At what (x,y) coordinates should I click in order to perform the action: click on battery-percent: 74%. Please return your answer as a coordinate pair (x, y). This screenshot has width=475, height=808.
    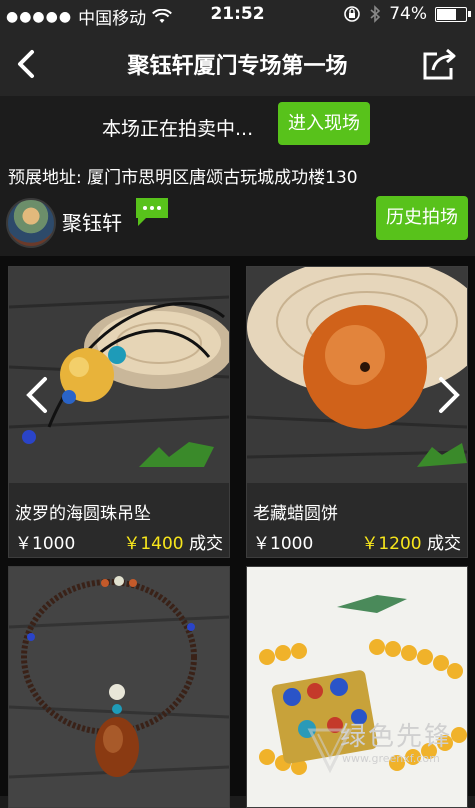
    Looking at the image, I should click on (408, 14).